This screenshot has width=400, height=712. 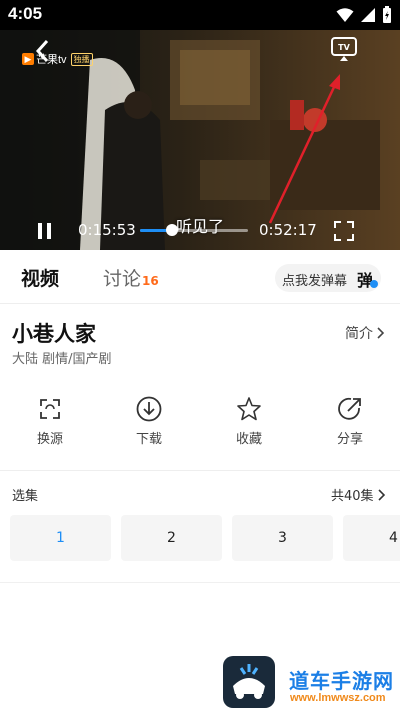 I want to click on action-label: 分享, so click(x=349, y=439).